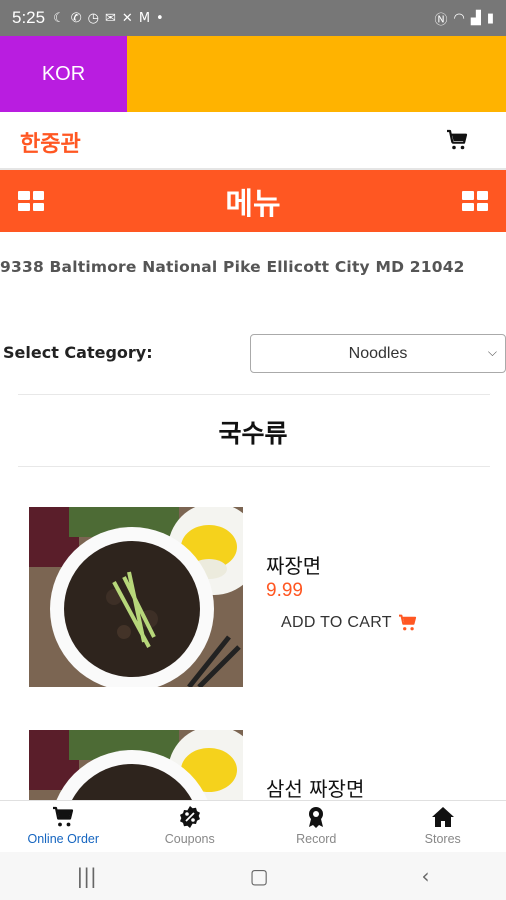 This screenshot has height=900, width=506. I want to click on category-selected-value: Noodles, so click(378, 353).